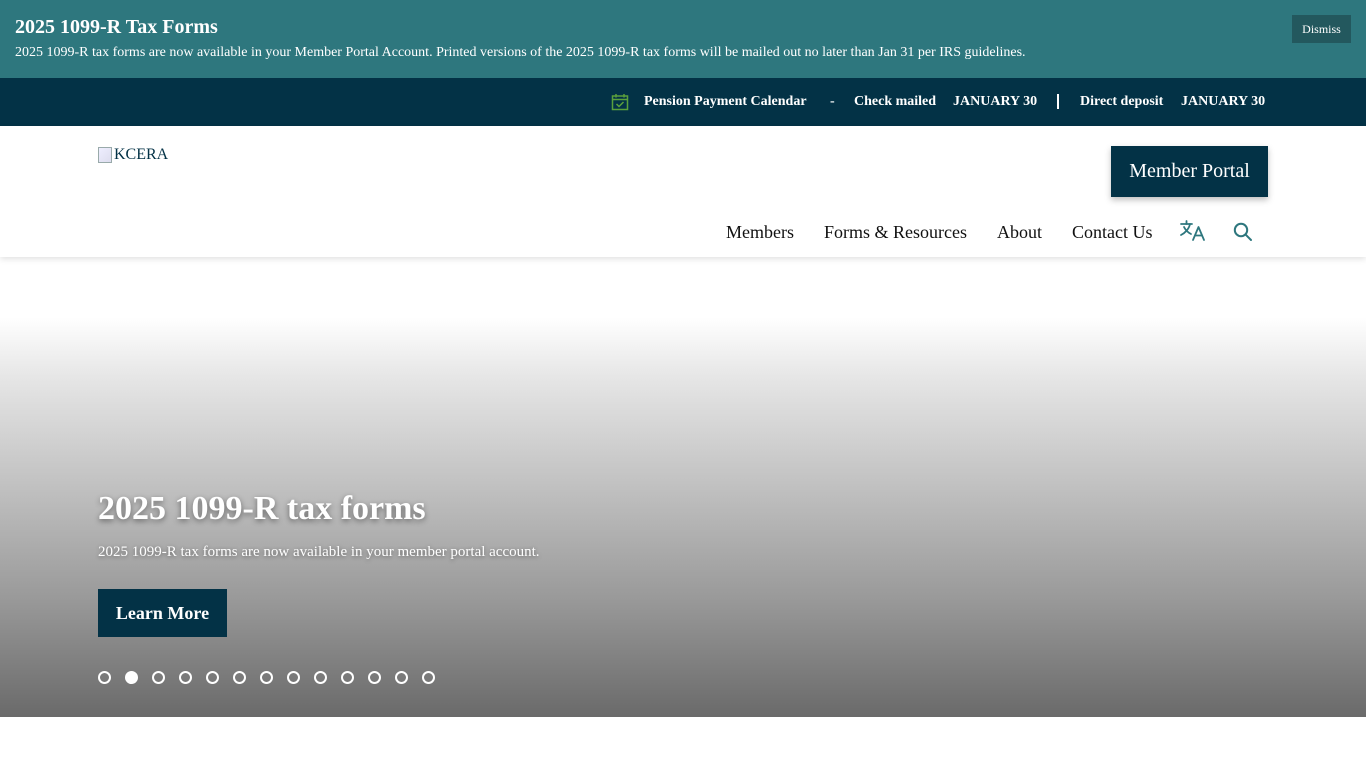 This screenshot has width=1366, height=768. What do you see at coordinates (995, 101) in the screenshot?
I see `check-mailed-date: JANUARY 30` at bounding box center [995, 101].